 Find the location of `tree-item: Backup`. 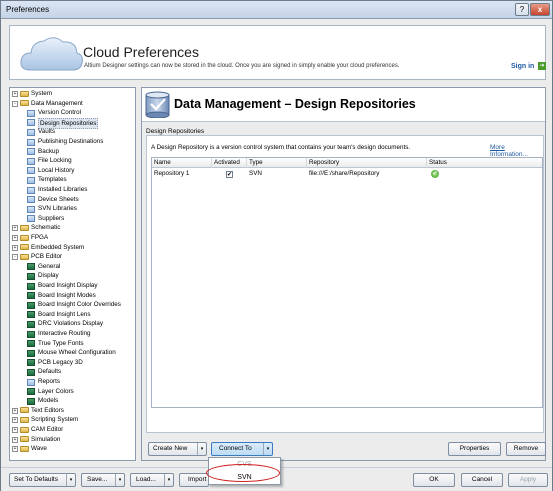

tree-item: Backup is located at coordinates (72, 152).